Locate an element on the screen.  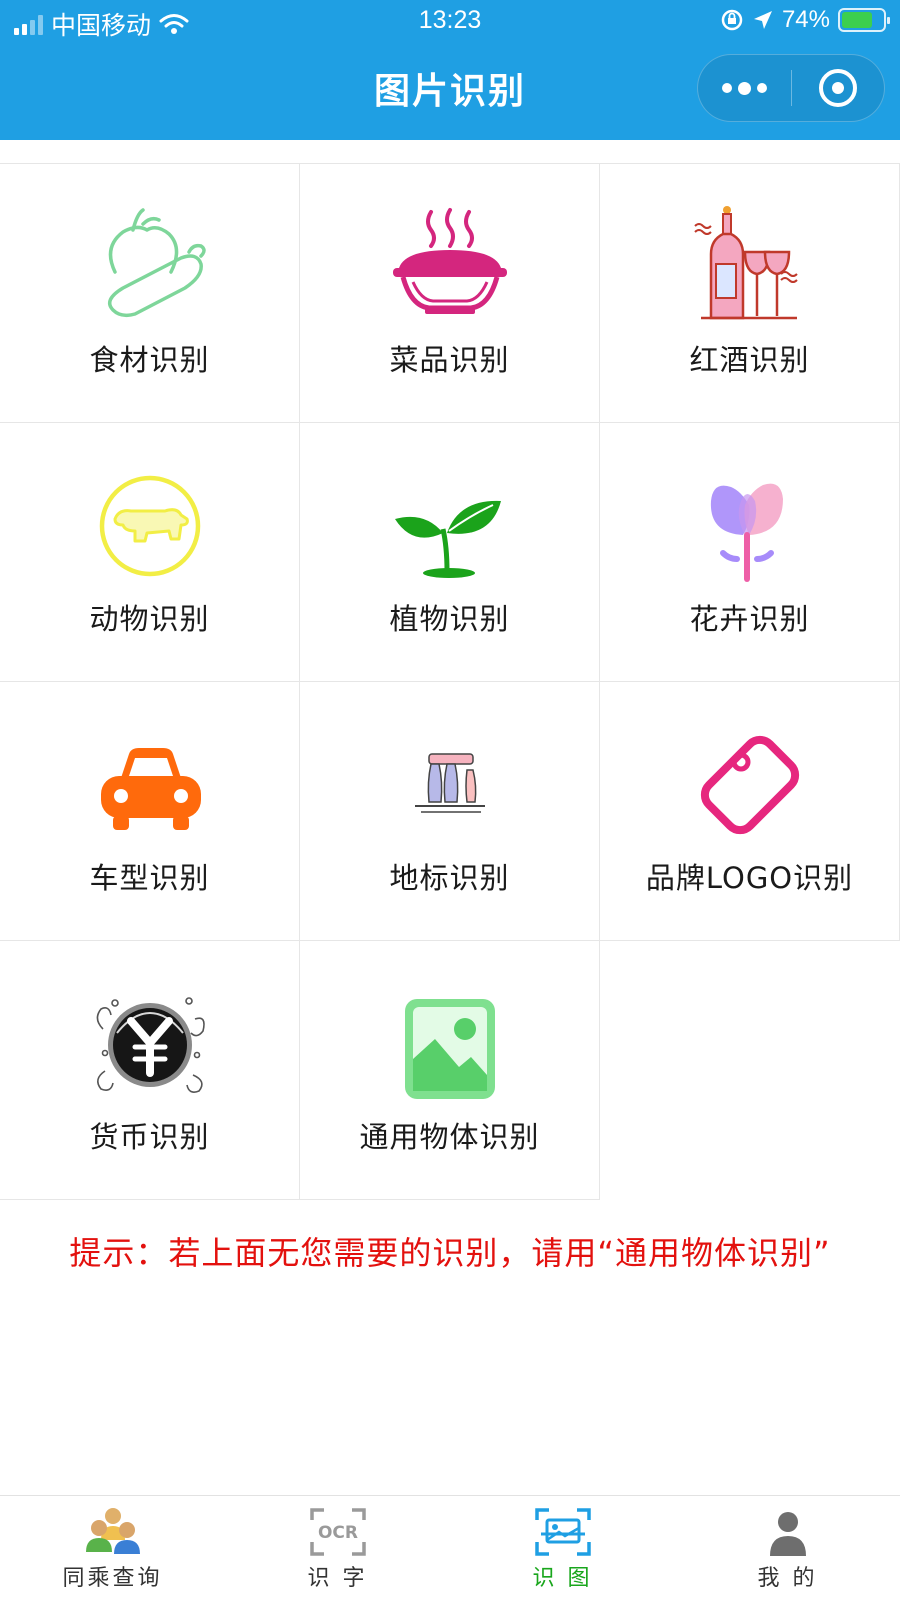
more-menu-button is located at coordinates (744, 88).